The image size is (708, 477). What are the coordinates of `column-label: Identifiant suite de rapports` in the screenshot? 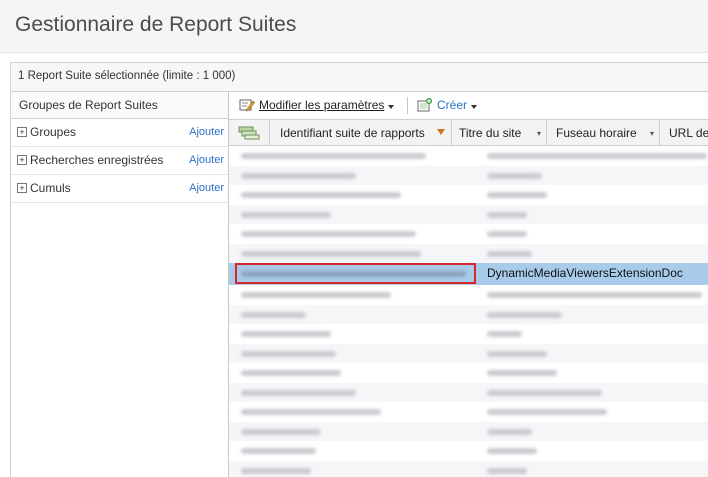 It's located at (347, 133).